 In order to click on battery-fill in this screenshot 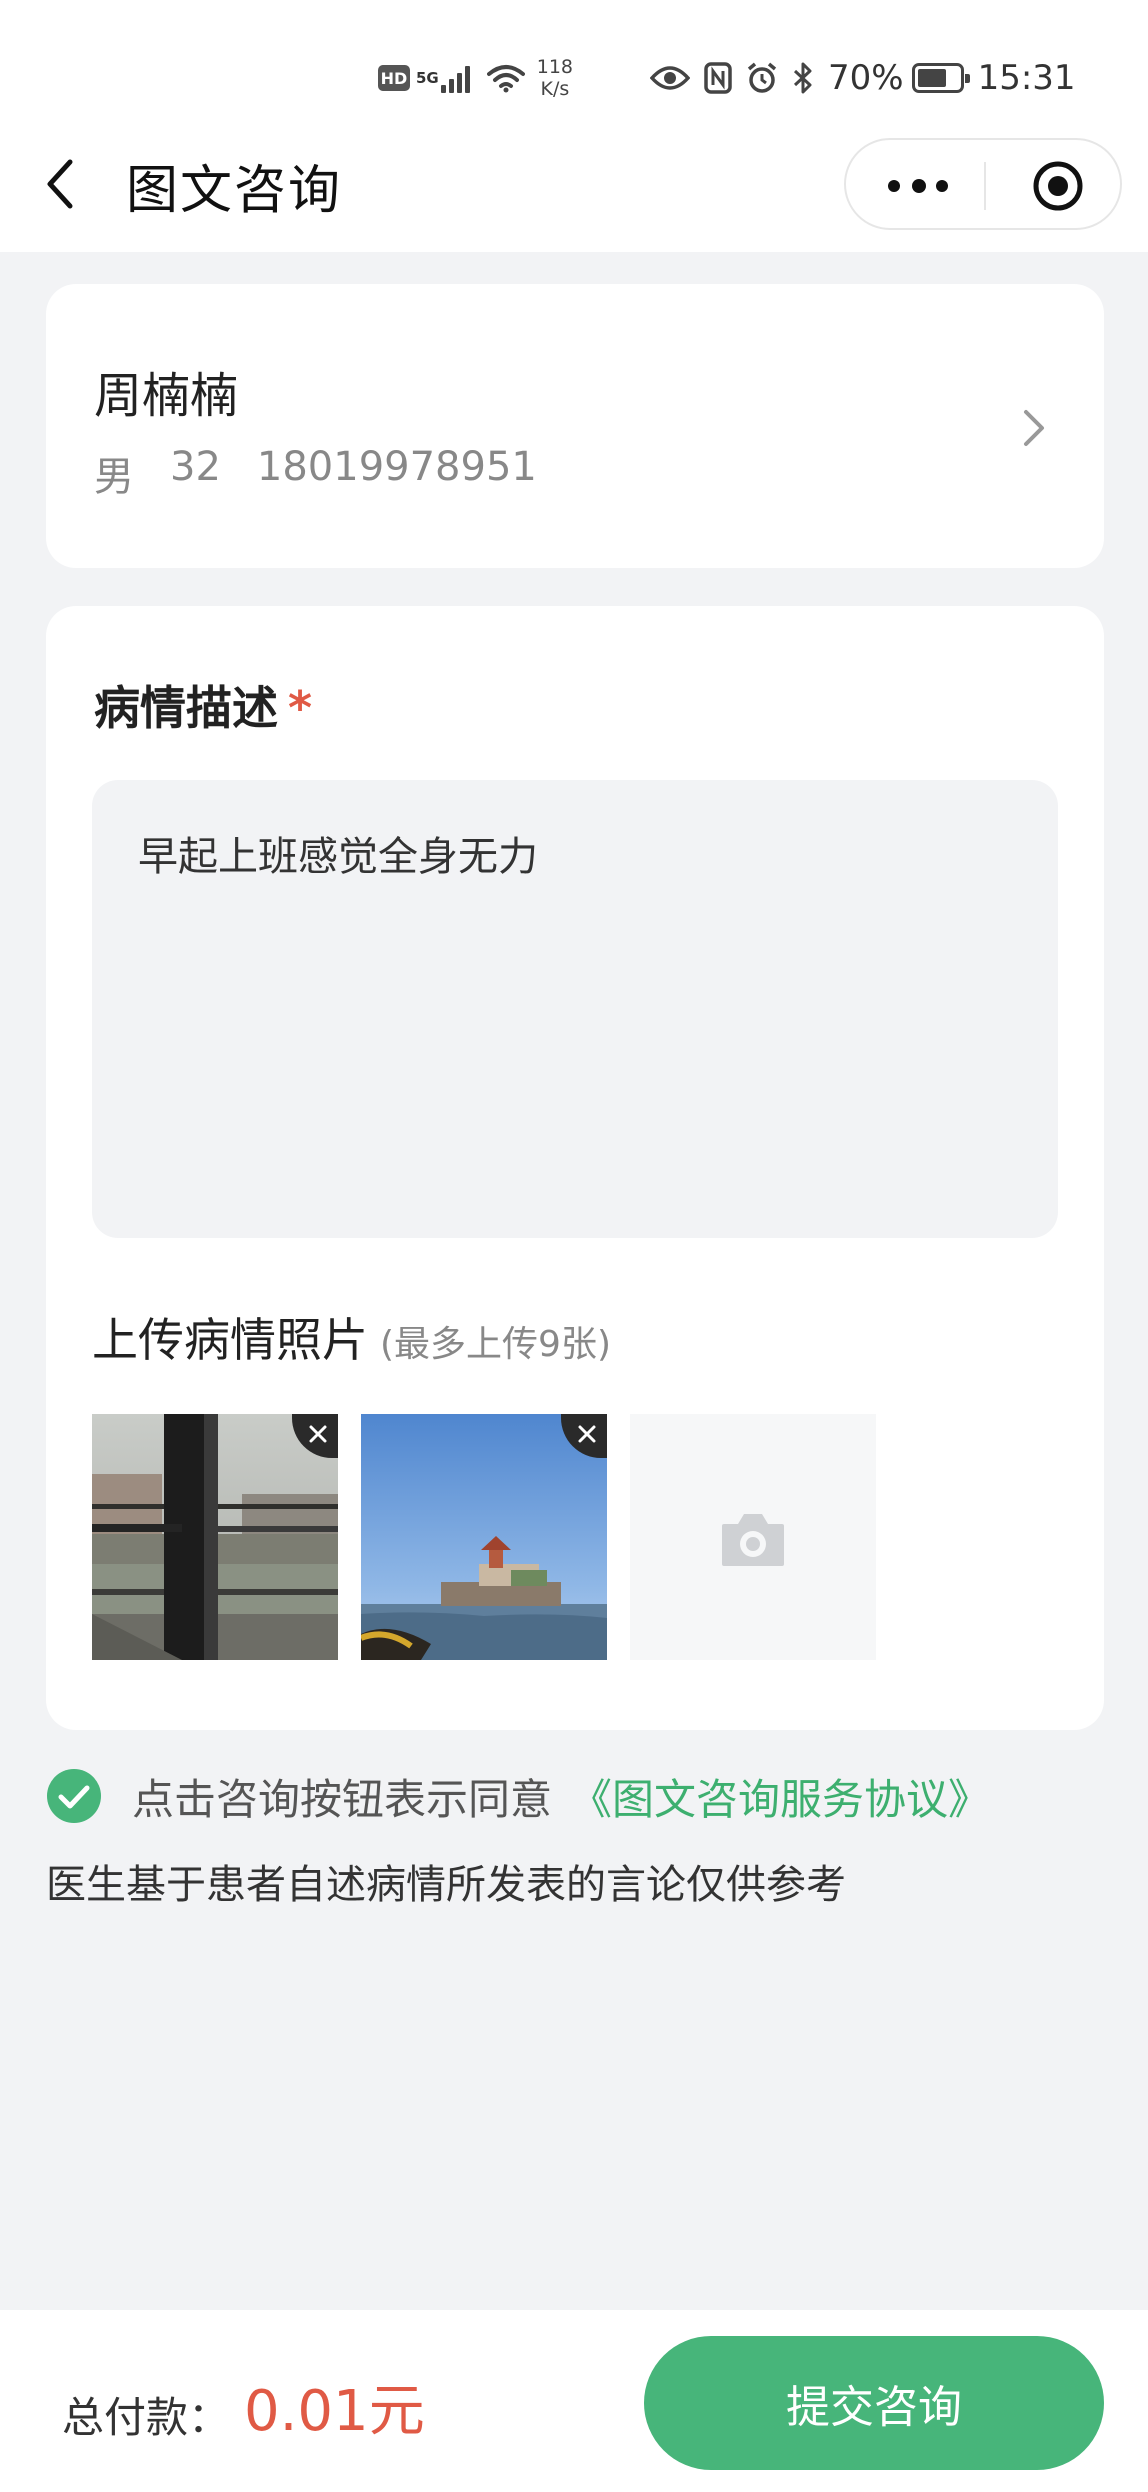, I will do `click(931, 78)`.